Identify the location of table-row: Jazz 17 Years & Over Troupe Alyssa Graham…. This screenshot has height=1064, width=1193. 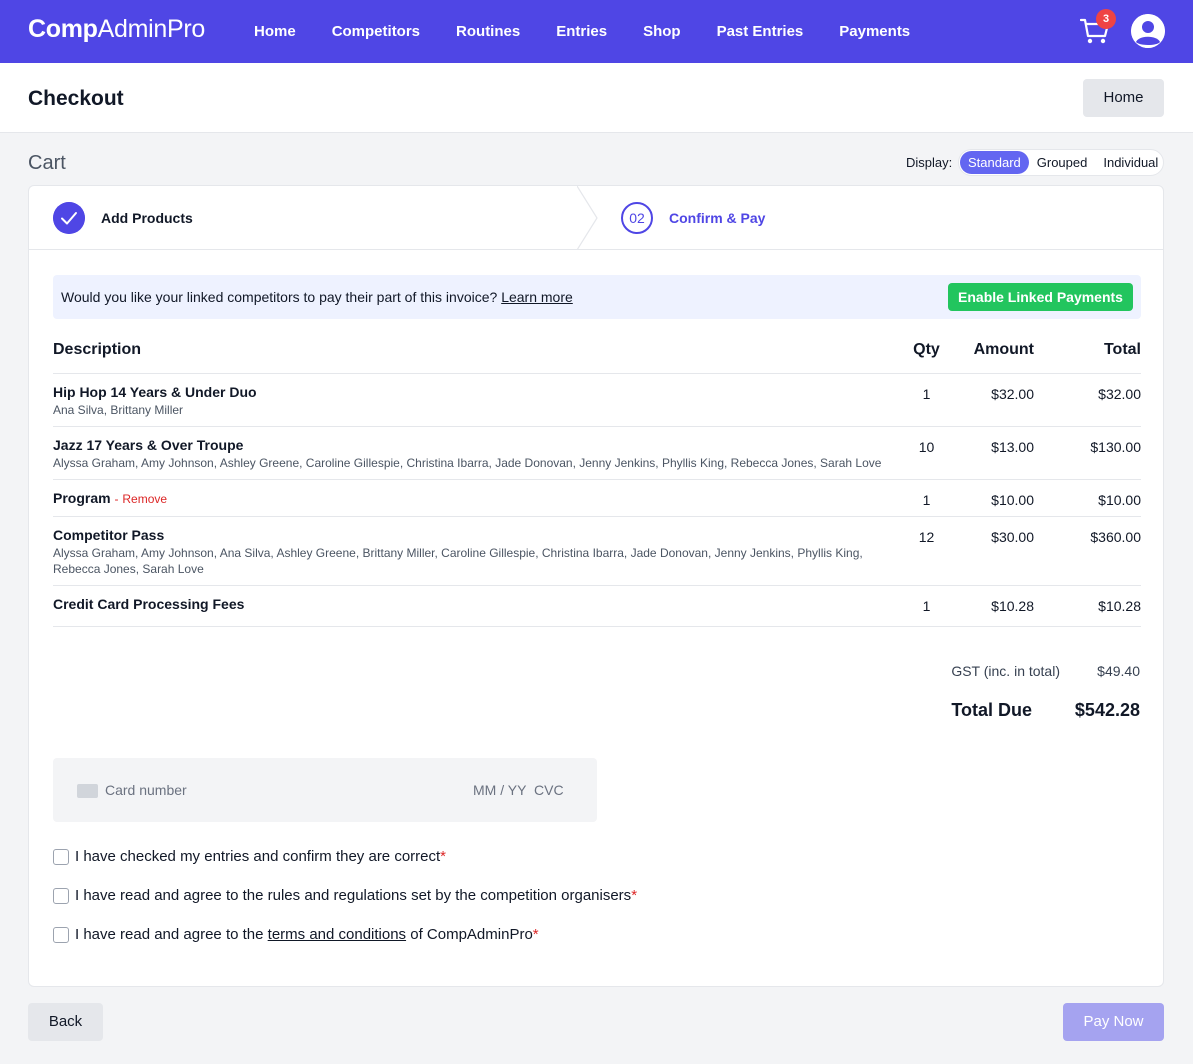
(597, 453).